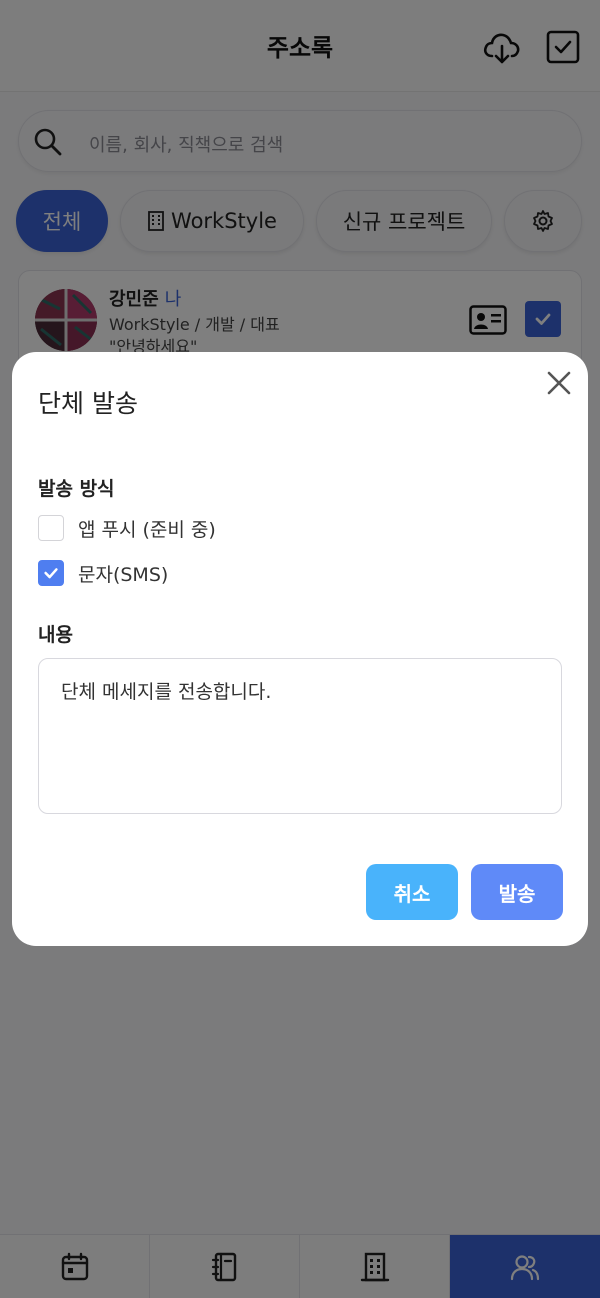 This screenshot has height=1298, width=600. I want to click on option-label: 문자(SMS), so click(123, 574).